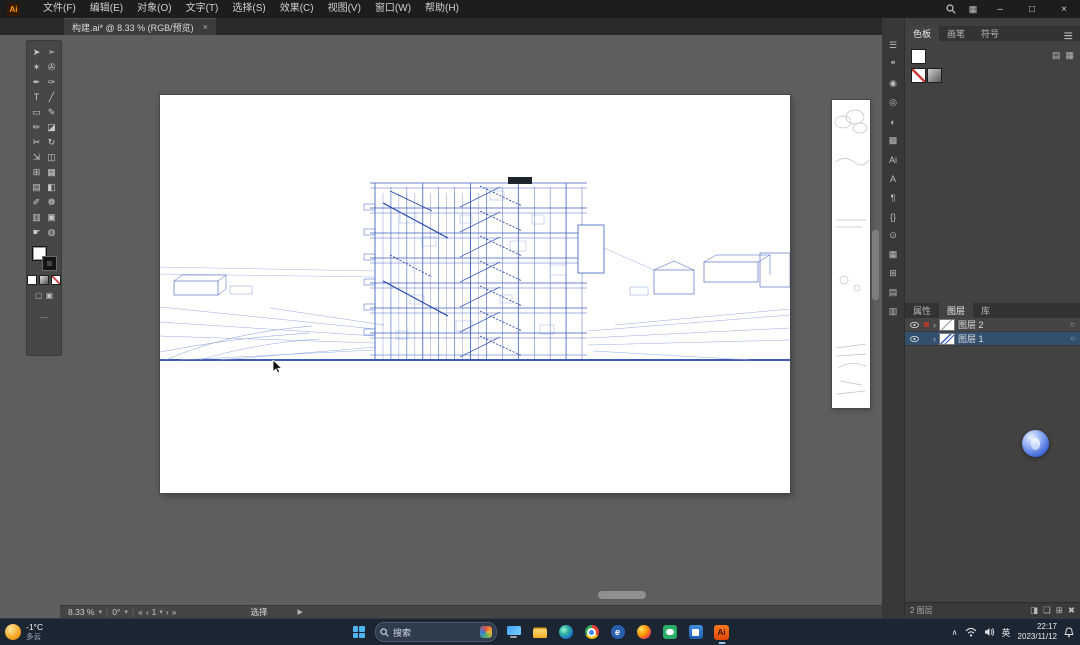 This screenshot has width=1080, height=645. Describe the element at coordinates (442, 9) in the screenshot. I see `menu-item: 帮助(H)` at that location.